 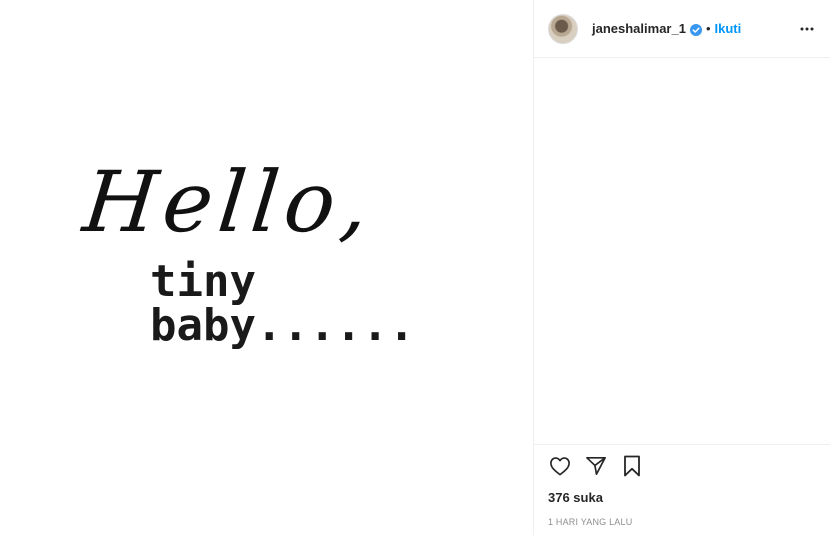 I want to click on more-options-icon, so click(x=807, y=29).